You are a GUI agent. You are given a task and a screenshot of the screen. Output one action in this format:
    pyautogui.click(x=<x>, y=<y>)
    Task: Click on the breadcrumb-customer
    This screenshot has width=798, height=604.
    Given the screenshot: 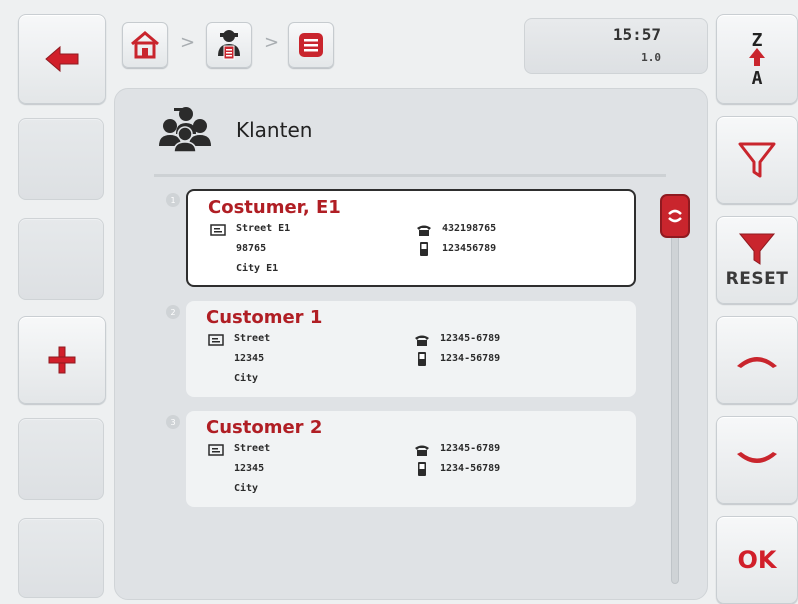 What is the action you would take?
    pyautogui.click(x=229, y=45)
    